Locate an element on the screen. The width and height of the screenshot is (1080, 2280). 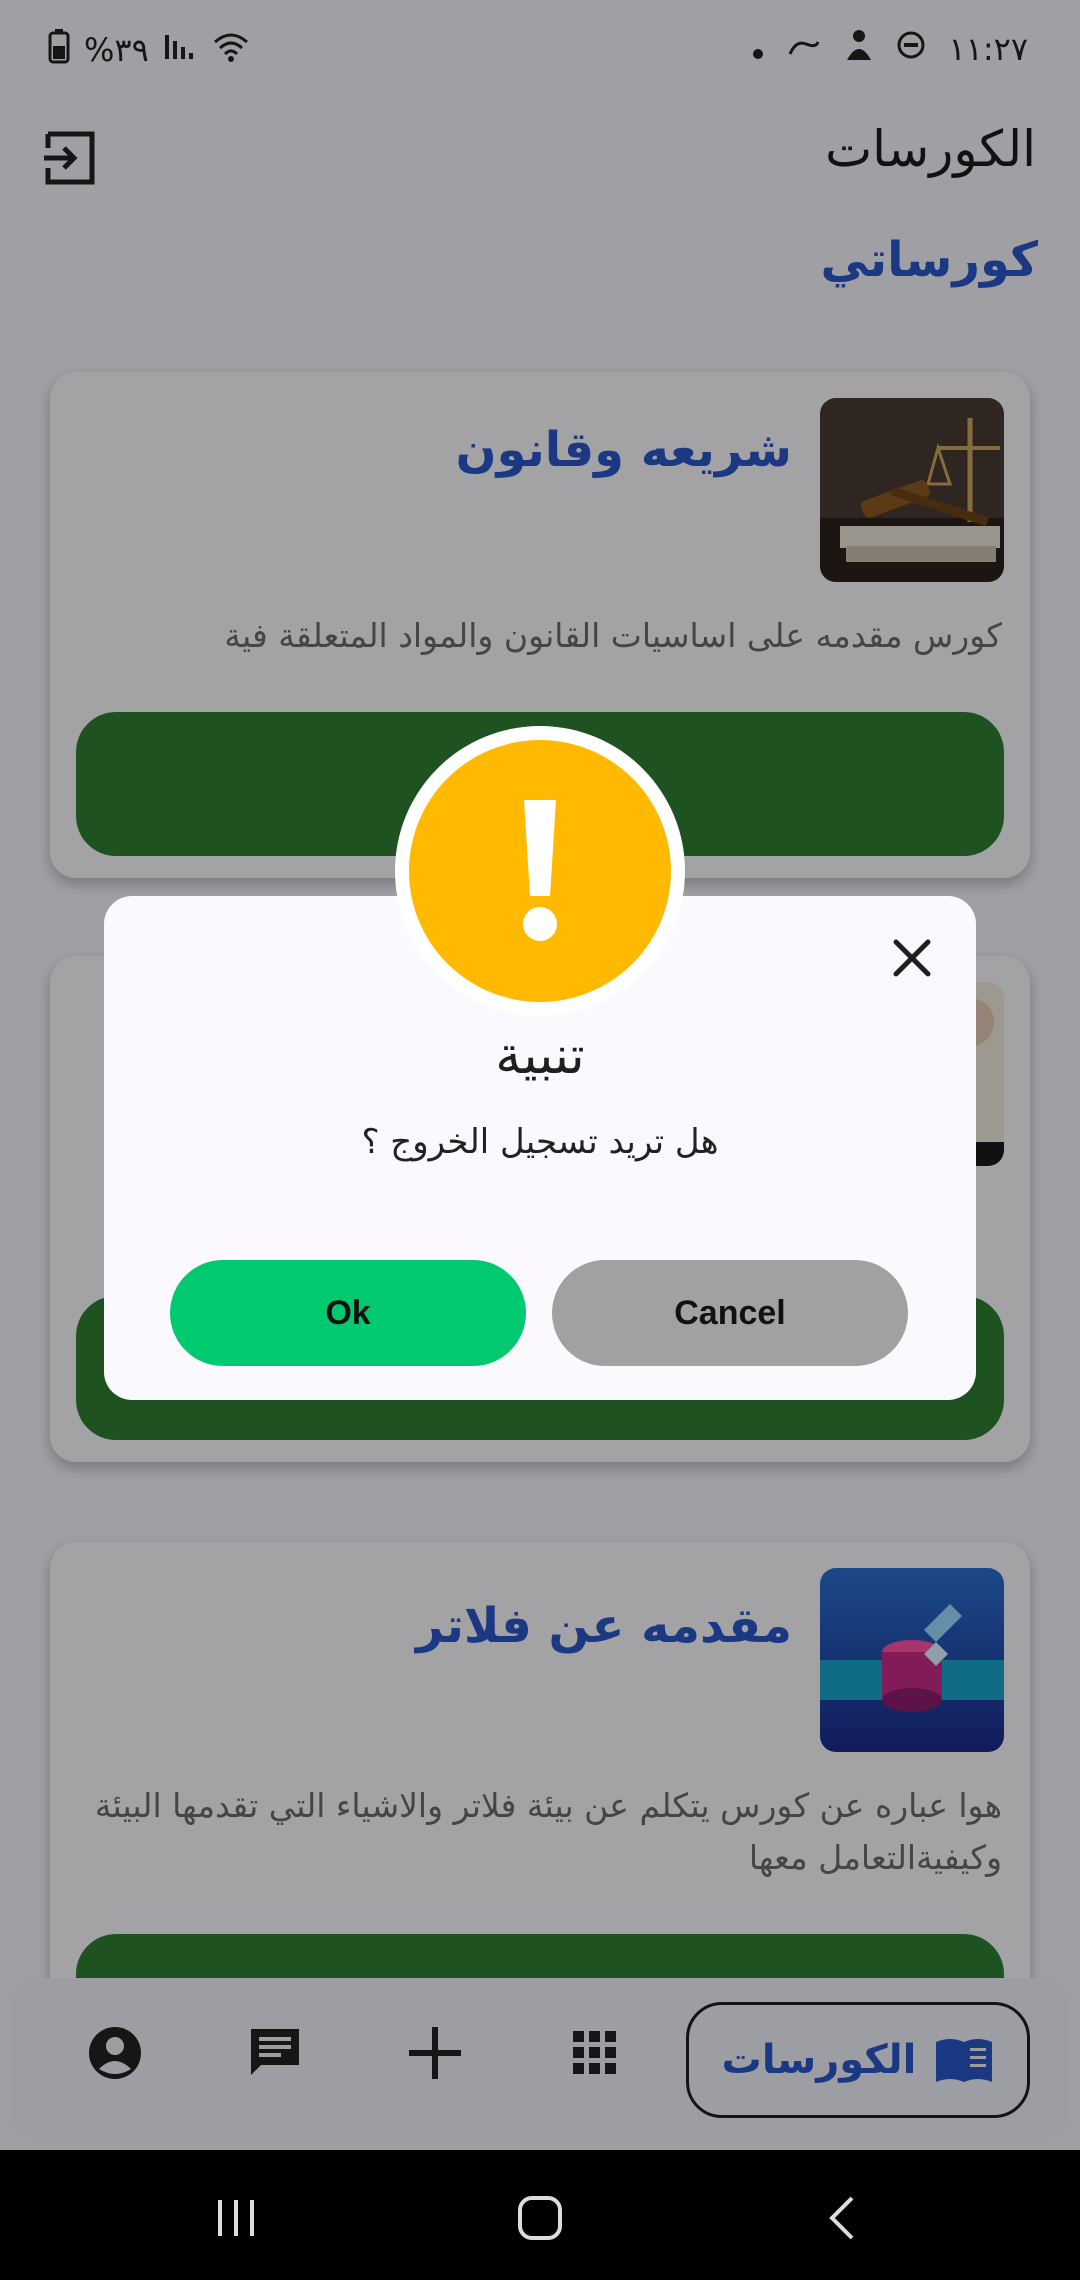
back-button is located at coordinates (842, 2218).